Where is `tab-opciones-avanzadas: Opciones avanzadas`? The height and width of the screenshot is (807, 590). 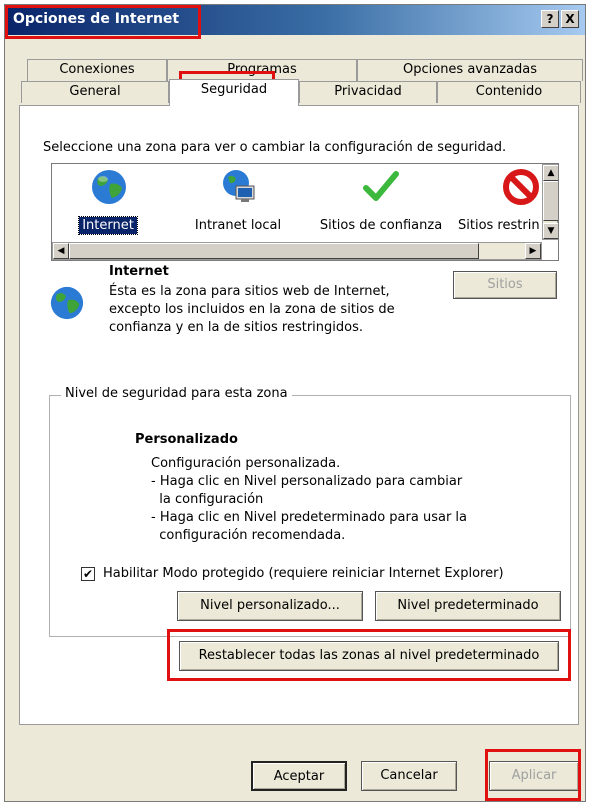
tab-opciones-avanzadas: Opciones avanzadas is located at coordinates (470, 70).